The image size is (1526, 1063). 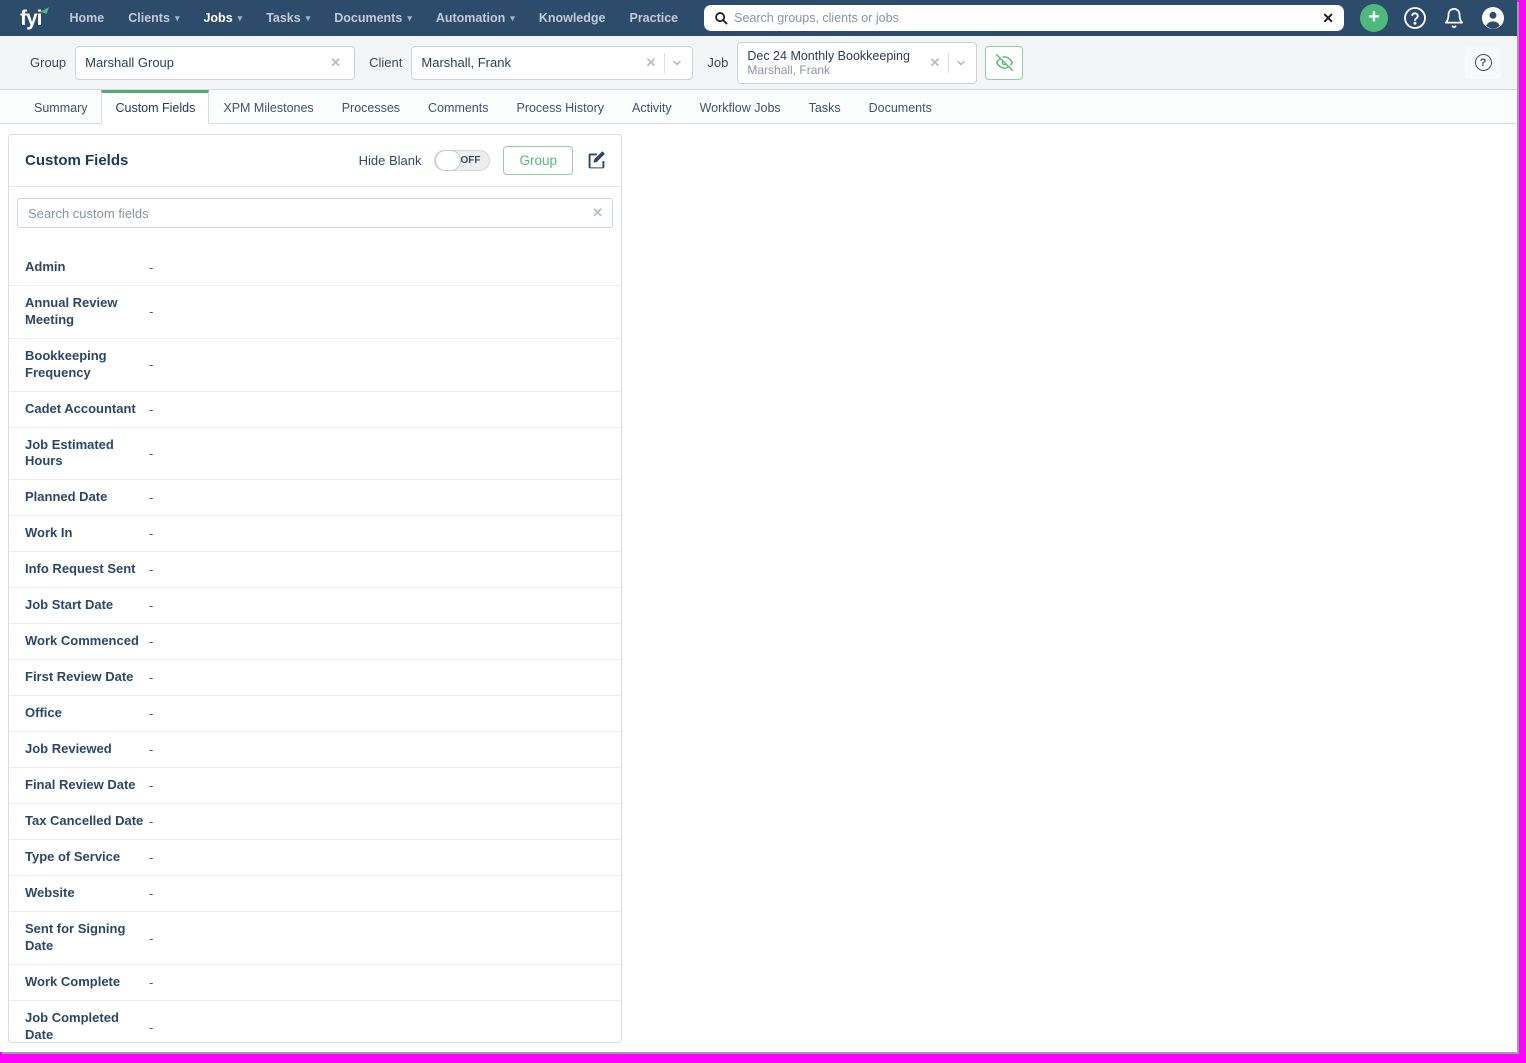 What do you see at coordinates (44, 9) in the screenshot?
I see `fyi-logo-flag-icon` at bounding box center [44, 9].